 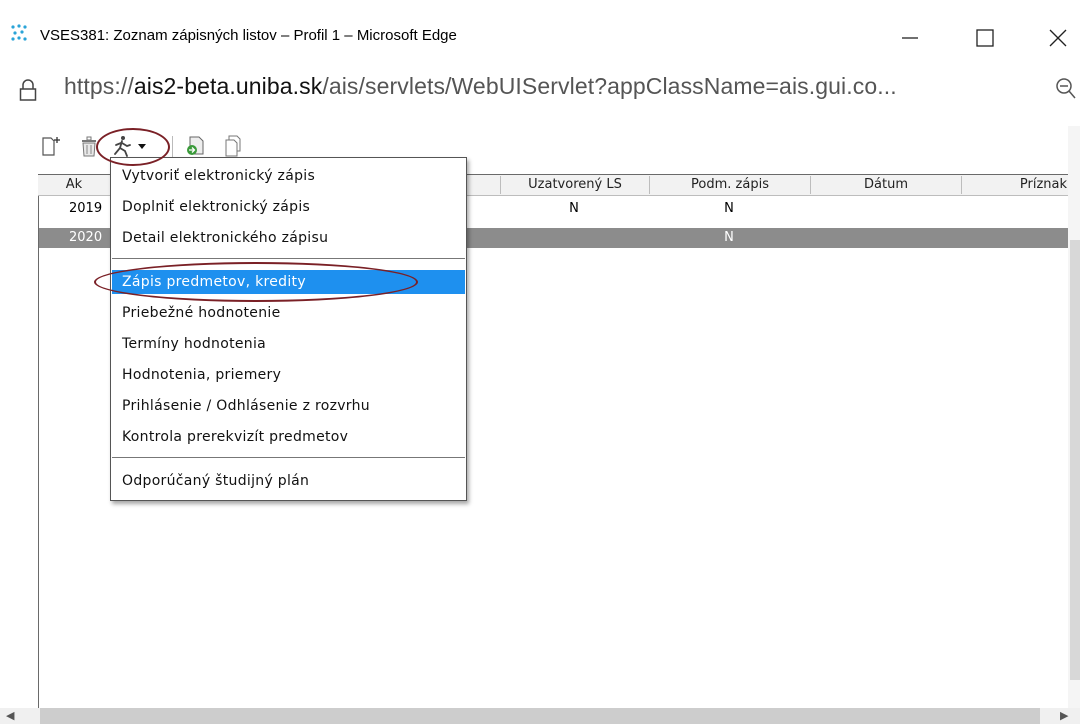 What do you see at coordinates (288, 176) in the screenshot?
I see `menu-item-vytvorit-elektronicky-zapis: Vytvoriť elektronický zápis` at bounding box center [288, 176].